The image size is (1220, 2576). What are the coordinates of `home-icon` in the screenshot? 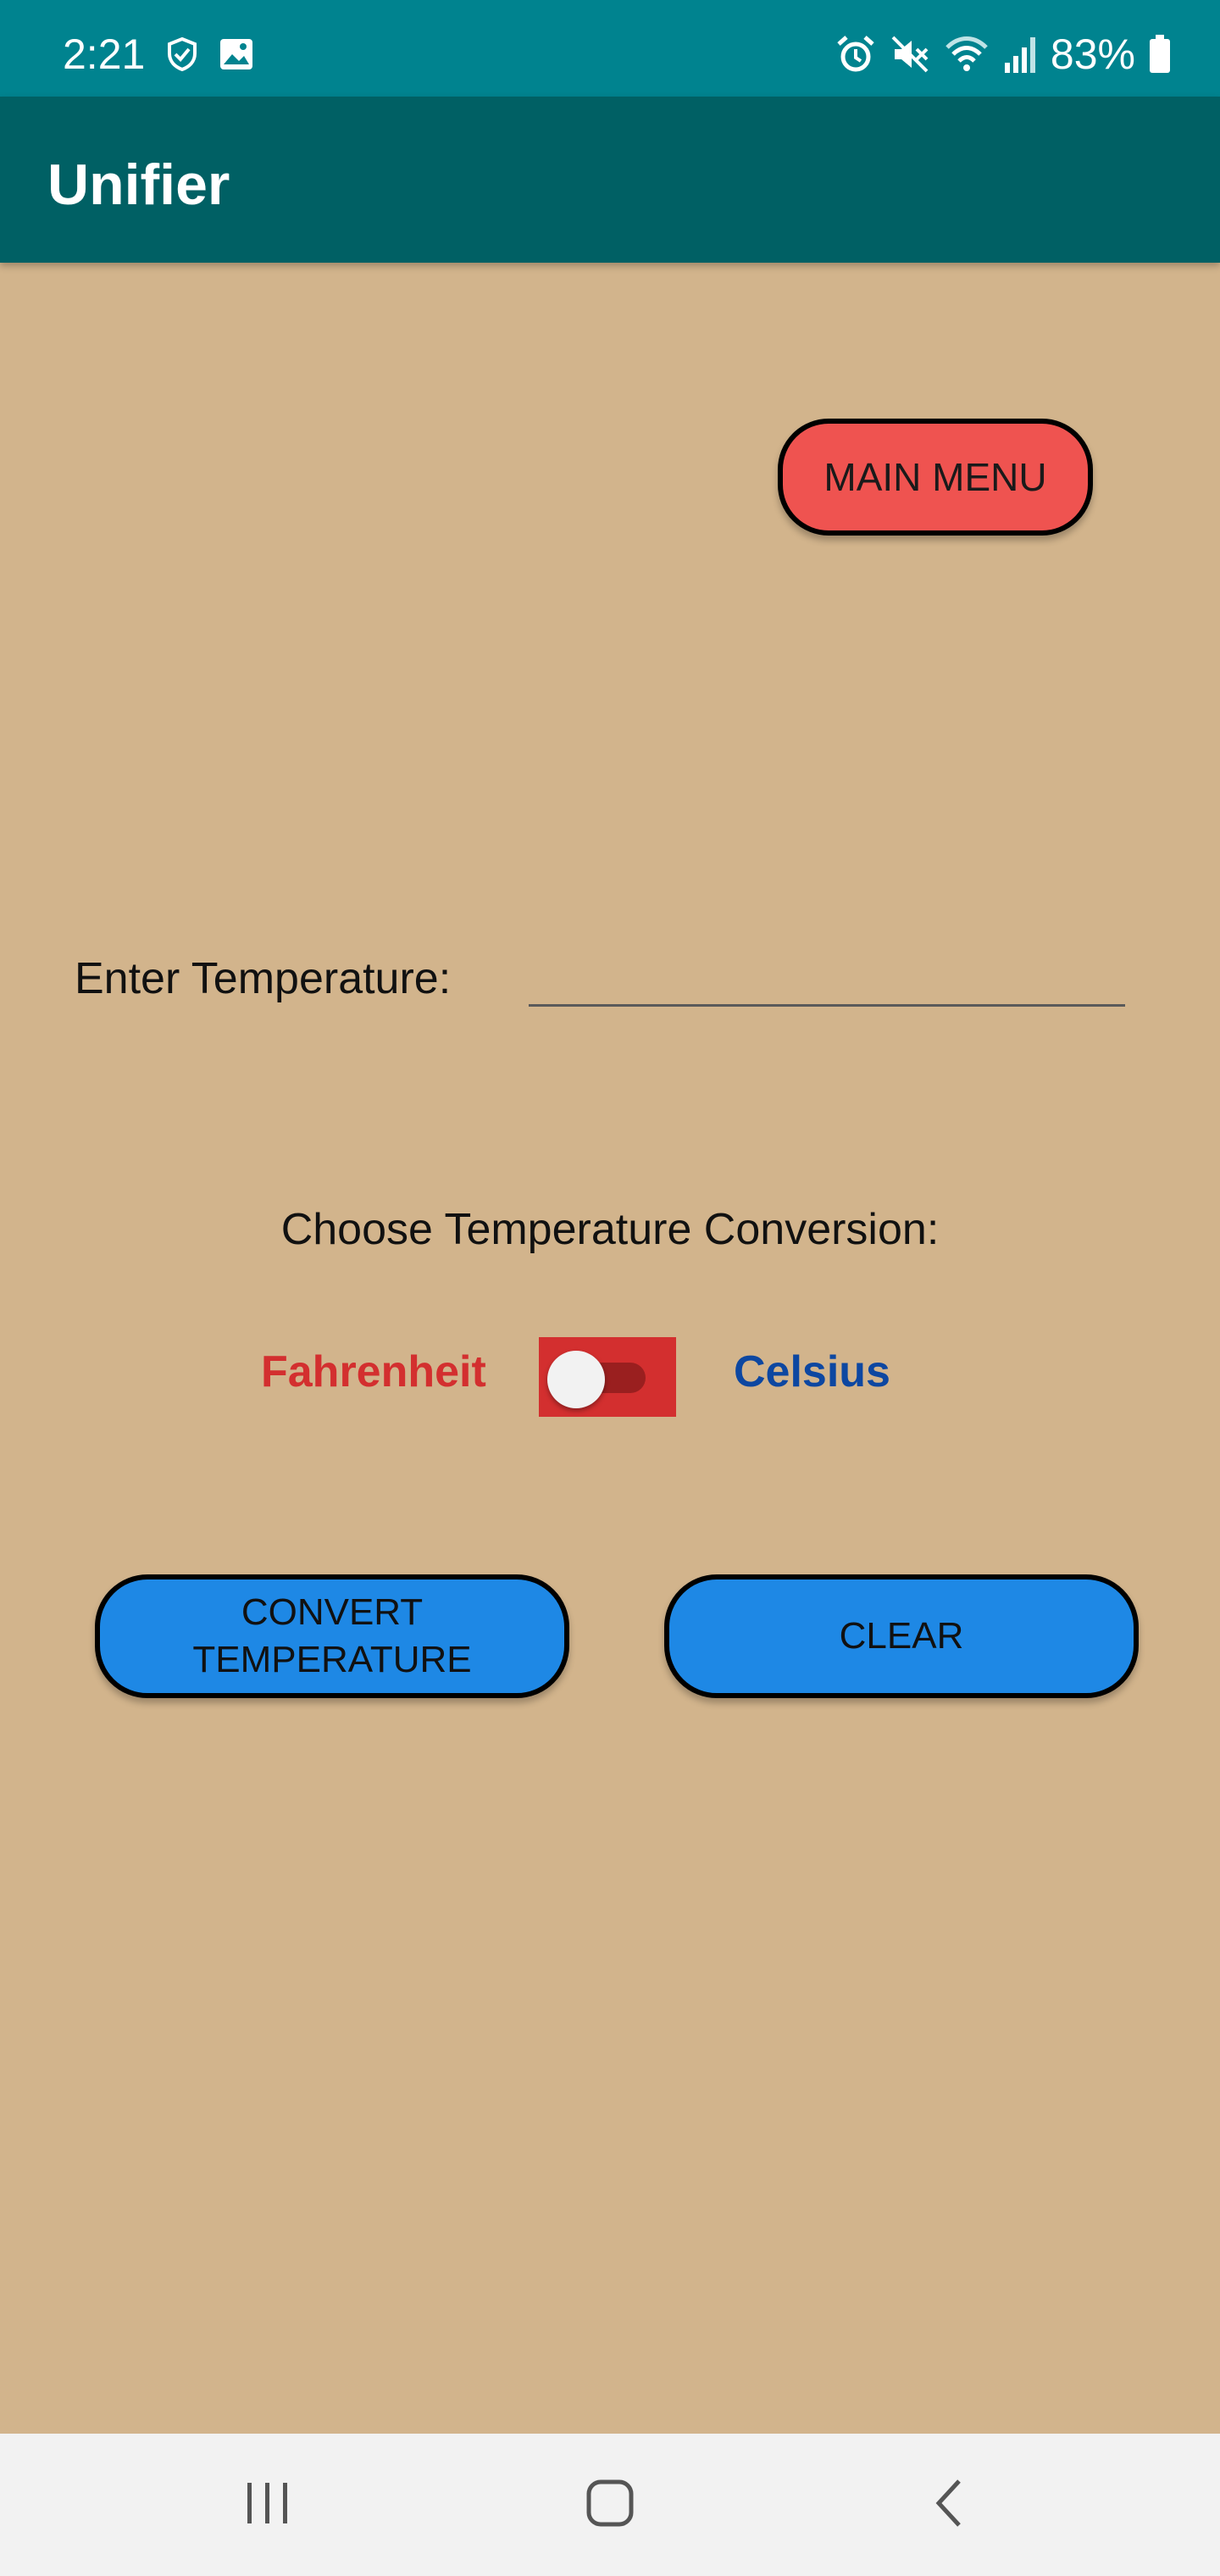 It's located at (610, 2505).